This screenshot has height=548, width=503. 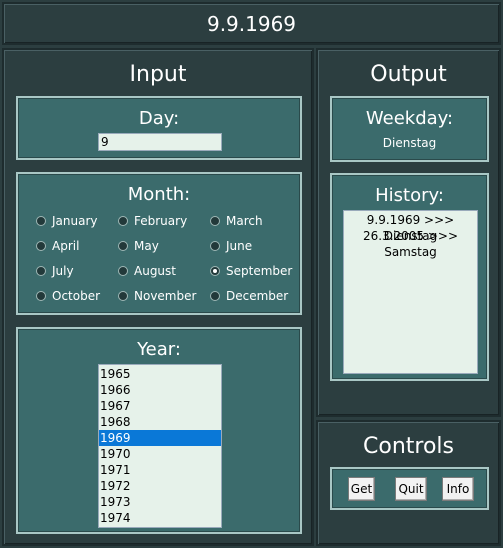 I want to click on month-option-label: September, so click(x=259, y=271).